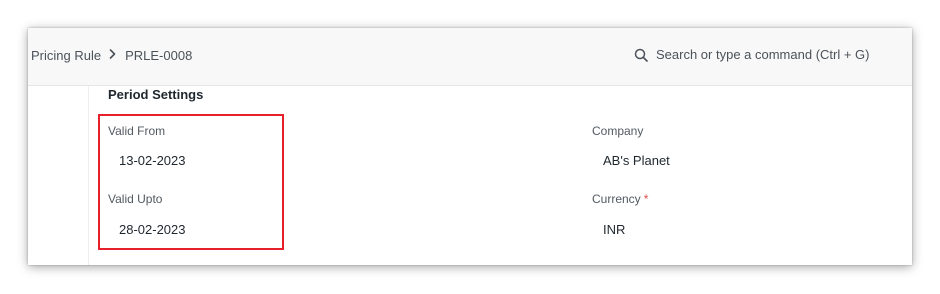 This screenshot has height=294, width=940. I want to click on company-label: Company, so click(618, 131).